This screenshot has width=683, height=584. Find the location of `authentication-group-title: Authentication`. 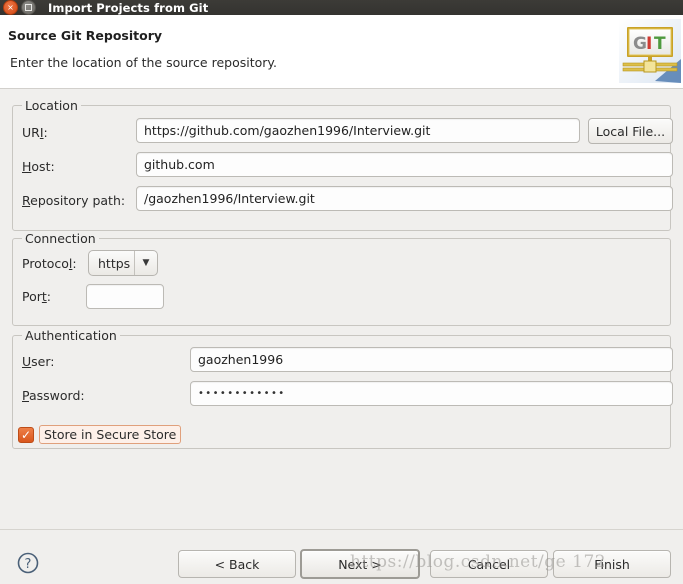

authentication-group-title: Authentication is located at coordinates (71, 335).